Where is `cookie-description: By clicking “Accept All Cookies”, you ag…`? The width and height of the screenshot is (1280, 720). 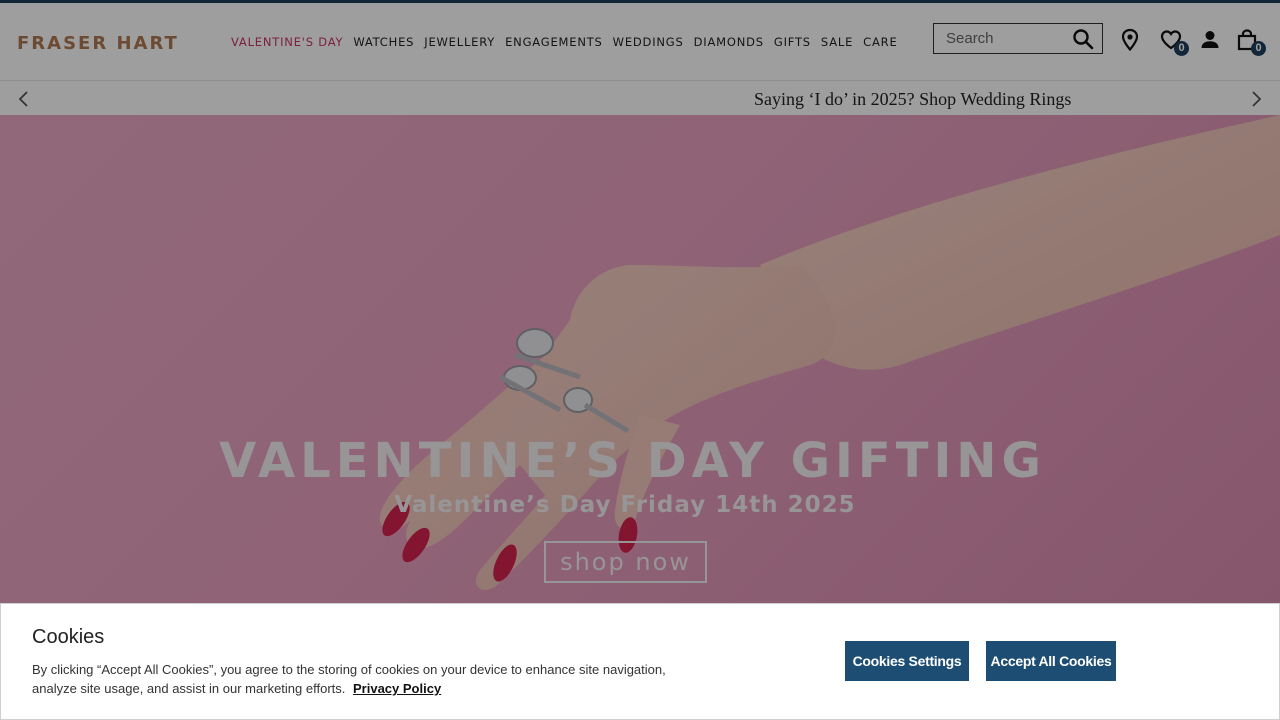
cookie-description: By clicking “Accept All Cookies”, you ag… is located at coordinates (372, 679).